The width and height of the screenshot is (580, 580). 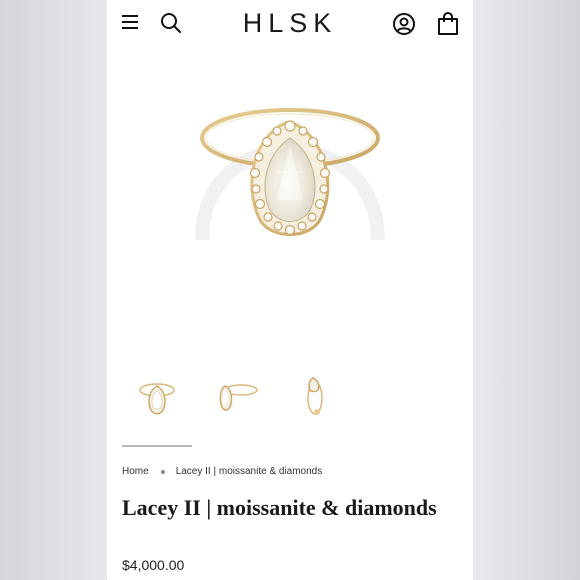 I want to click on thumbnail-active-indicator, so click(x=157, y=446).